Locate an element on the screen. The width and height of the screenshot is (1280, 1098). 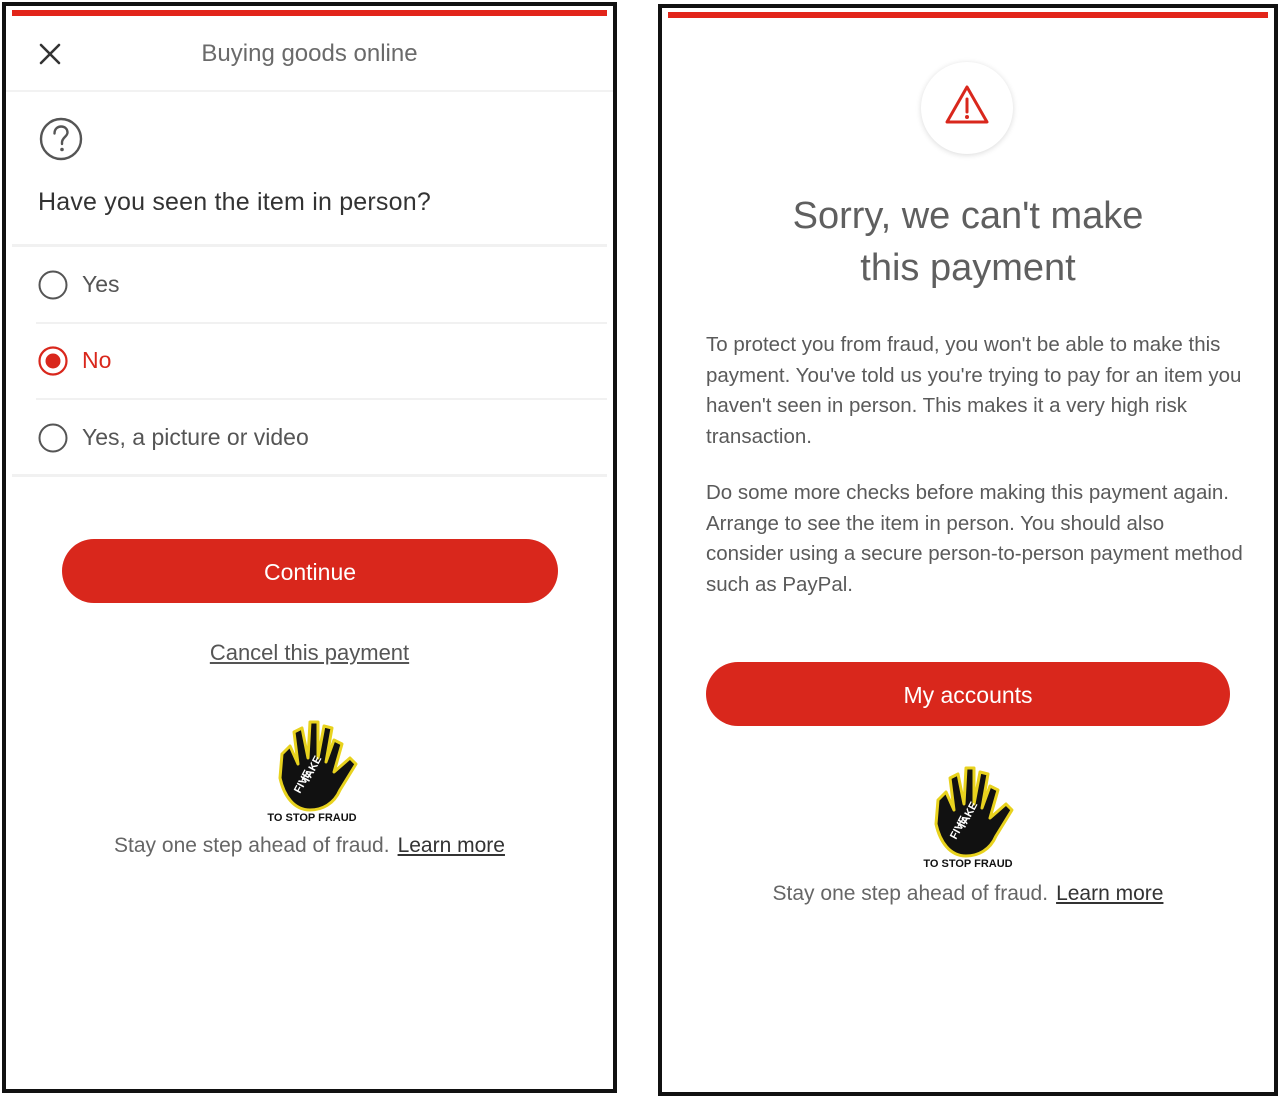
option-label: Yes, a picture or video is located at coordinates (195, 437).